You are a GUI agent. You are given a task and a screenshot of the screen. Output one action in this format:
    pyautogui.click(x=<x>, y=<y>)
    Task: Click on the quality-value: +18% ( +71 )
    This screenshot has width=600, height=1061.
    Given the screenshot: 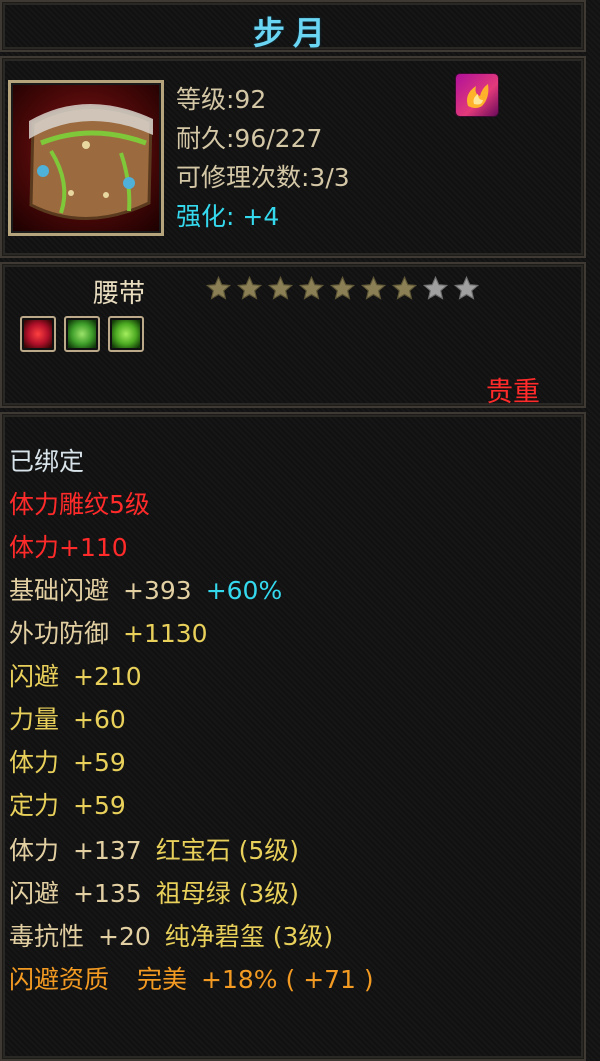 What is the action you would take?
    pyautogui.click(x=287, y=979)
    